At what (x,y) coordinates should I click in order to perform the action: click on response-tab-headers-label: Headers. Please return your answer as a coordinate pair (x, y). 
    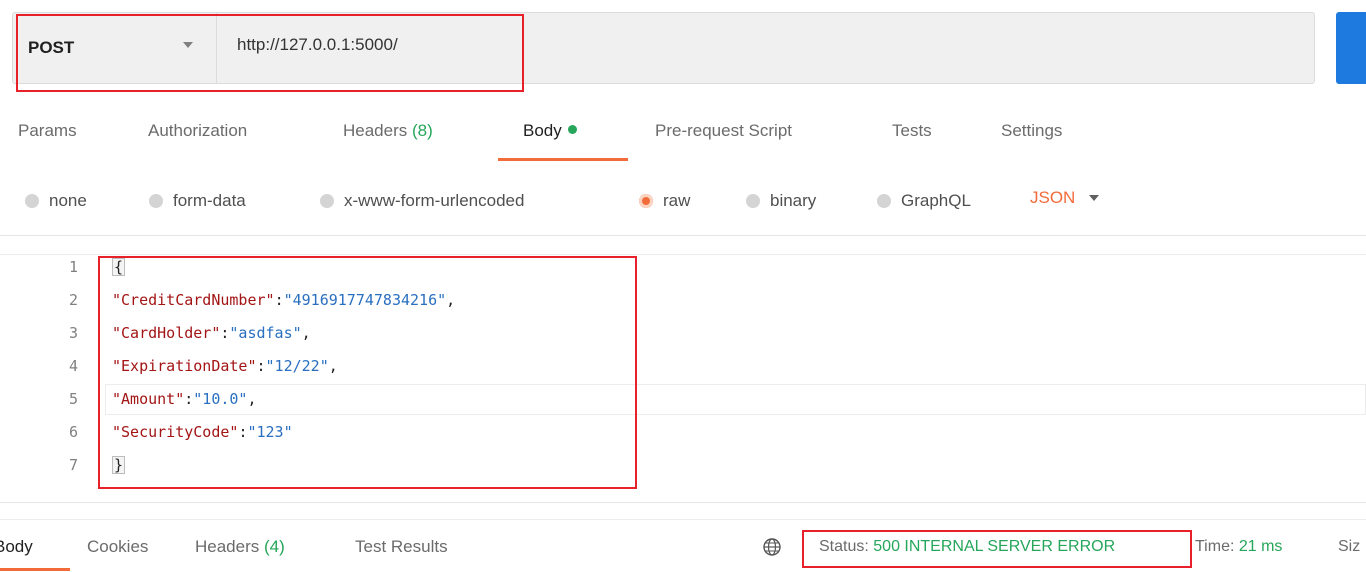
    Looking at the image, I should click on (227, 546).